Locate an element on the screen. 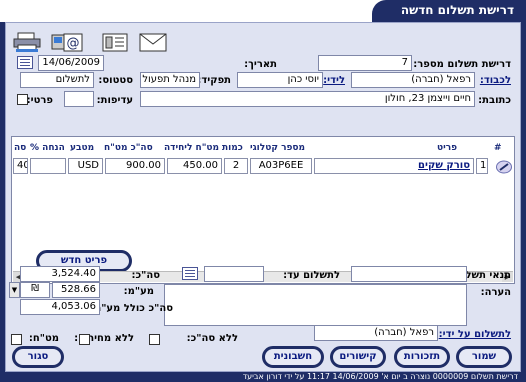 This screenshot has width=526, height=382. save-button: שמור is located at coordinates (484, 357).